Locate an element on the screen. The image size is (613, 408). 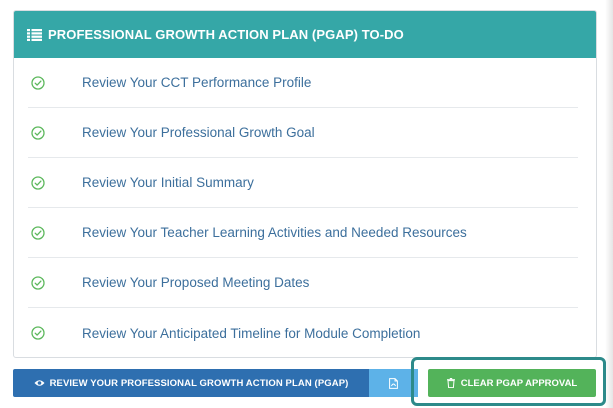
todo-item-meeting-dates: Review Your Proposed Meeting Dates is located at coordinates (303, 283).